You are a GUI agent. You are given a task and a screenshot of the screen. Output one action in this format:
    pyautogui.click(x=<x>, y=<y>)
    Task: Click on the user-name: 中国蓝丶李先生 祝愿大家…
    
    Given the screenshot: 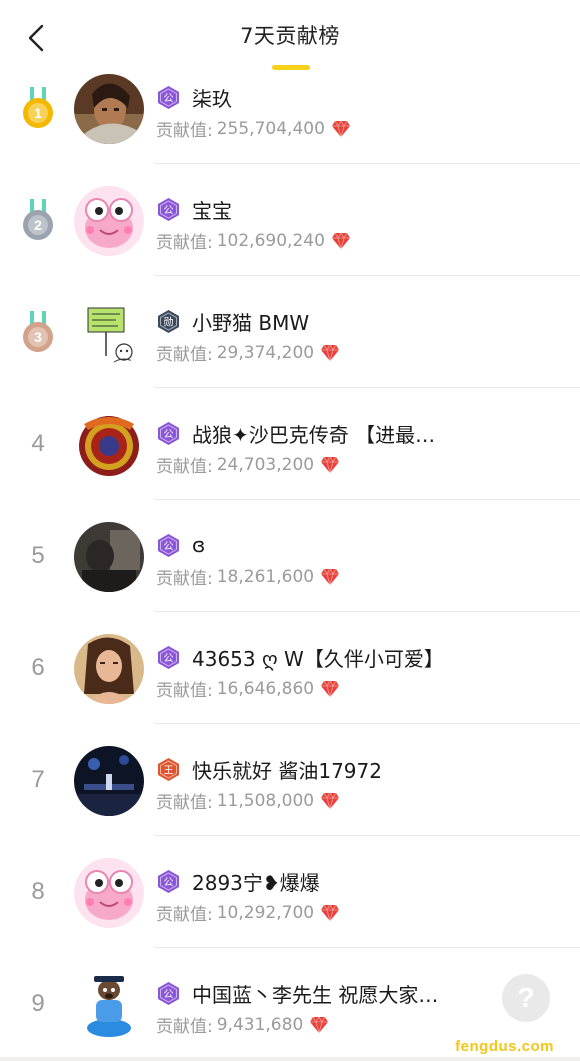 What is the action you would take?
    pyautogui.click(x=315, y=993)
    